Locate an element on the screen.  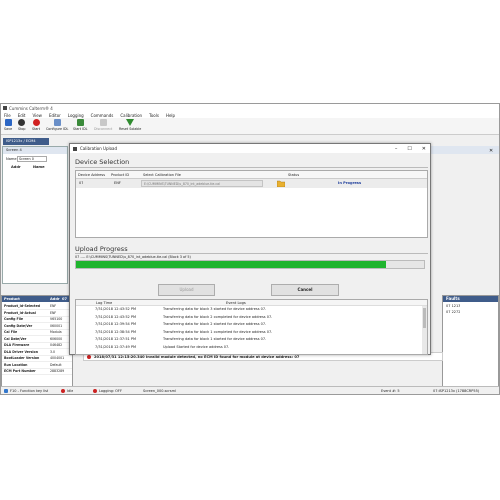
screen-name-field: Screen 0 is located at coordinates (32, 159).